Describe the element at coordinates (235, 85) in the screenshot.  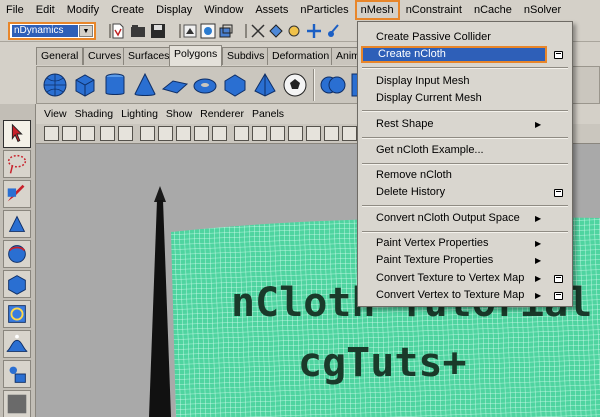
I see `poly-prism-icon` at that location.